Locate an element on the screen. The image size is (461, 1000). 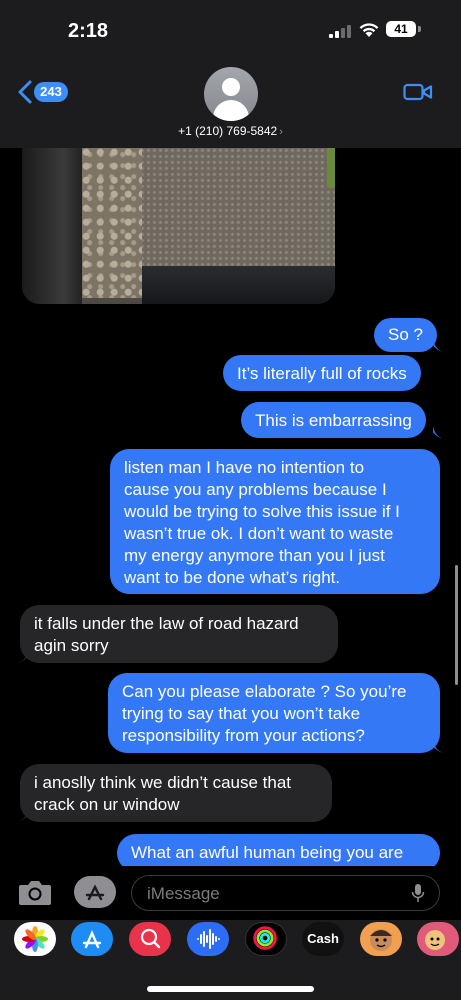
back-chevron-icon is located at coordinates (25, 92).